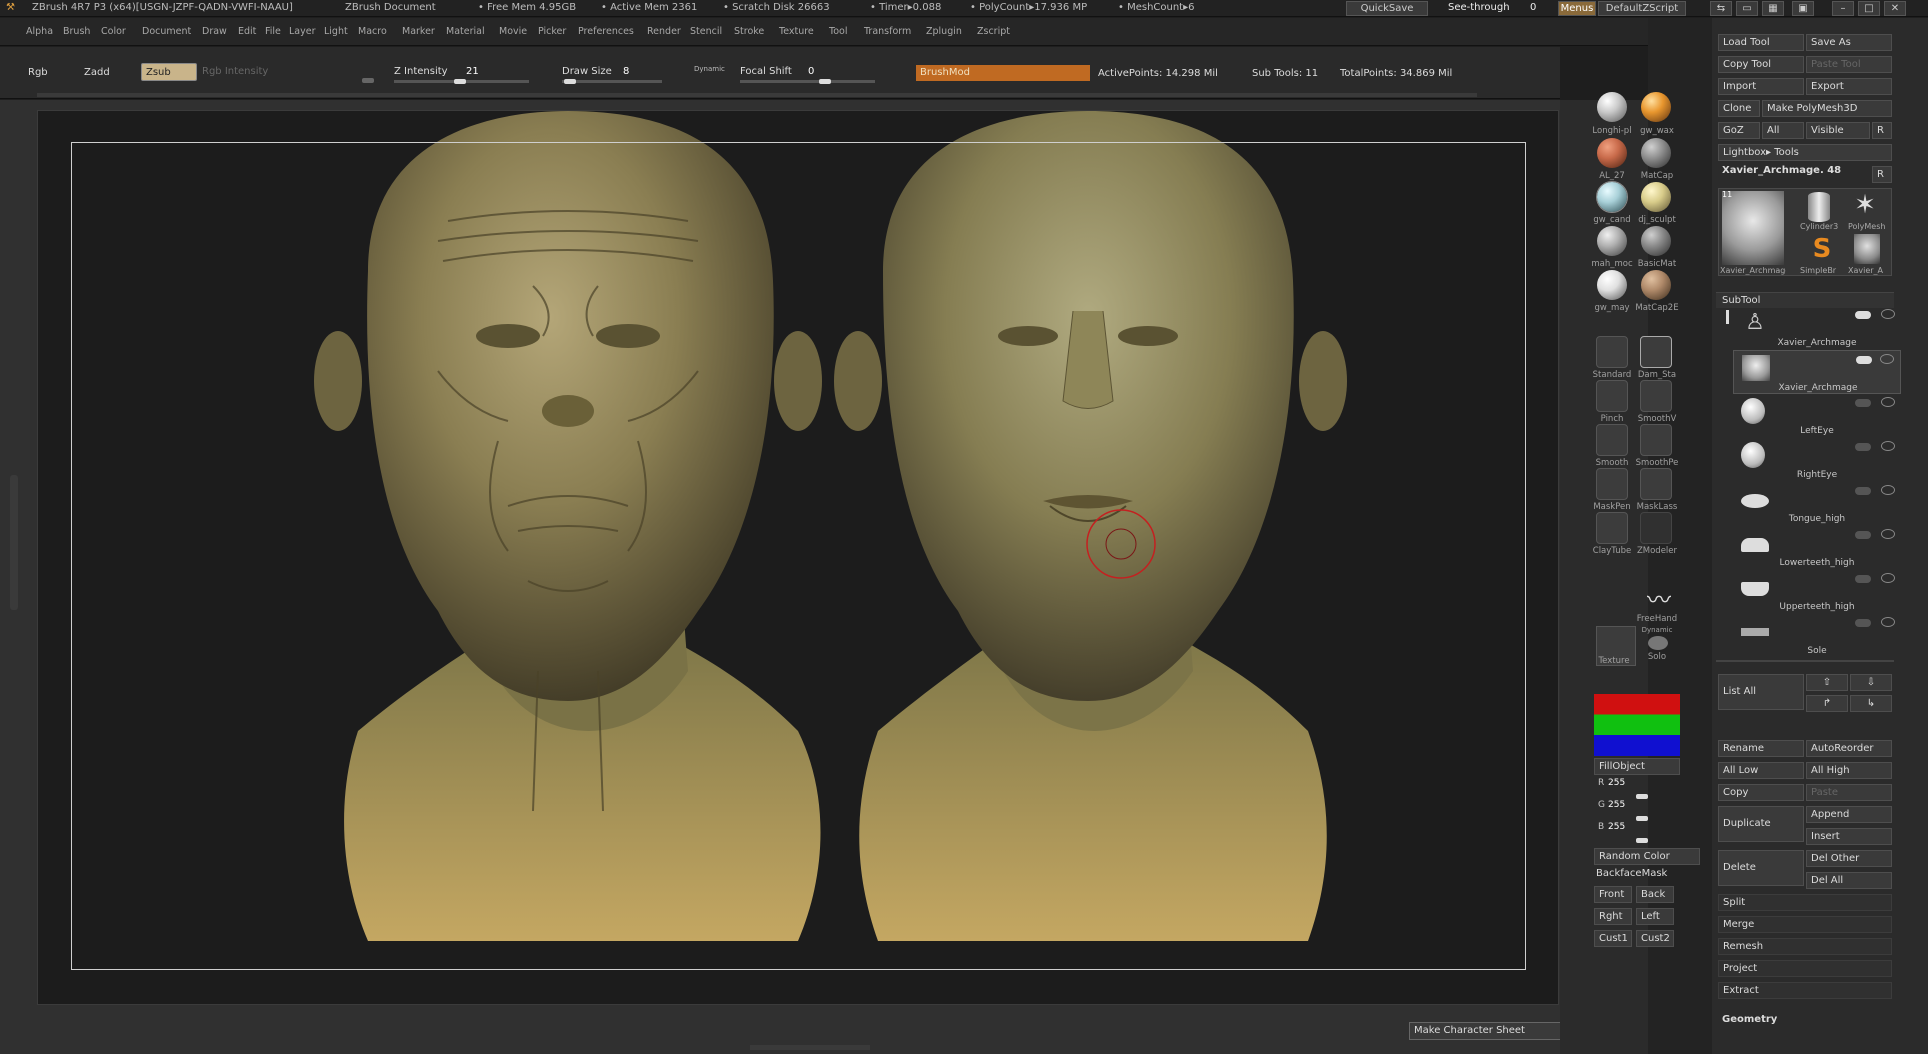 This screenshot has width=1928, height=1054. What do you see at coordinates (14, 542) in the screenshot?
I see `left-tray-handle` at bounding box center [14, 542].